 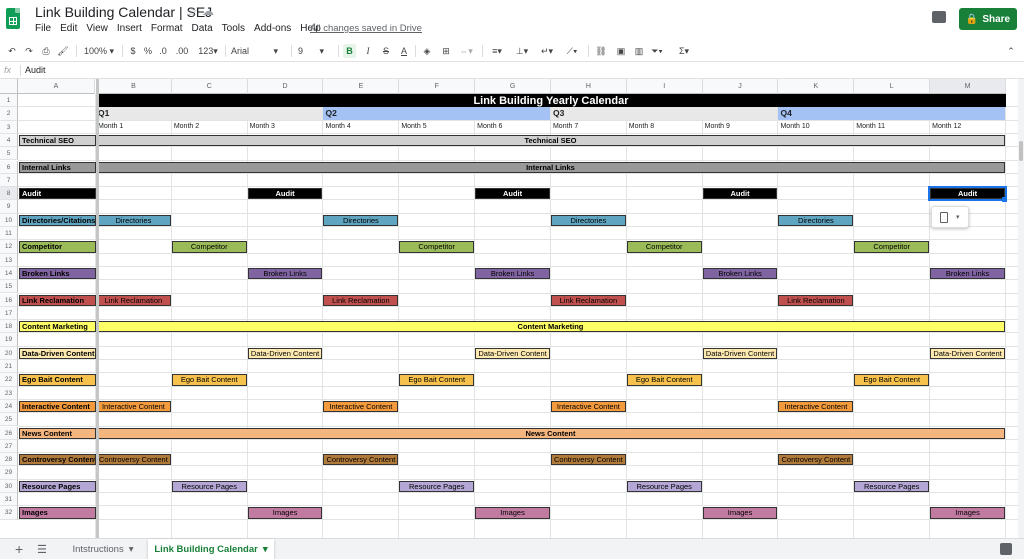 What do you see at coordinates (892, 86) in the screenshot?
I see `column-header: L` at bounding box center [892, 86].